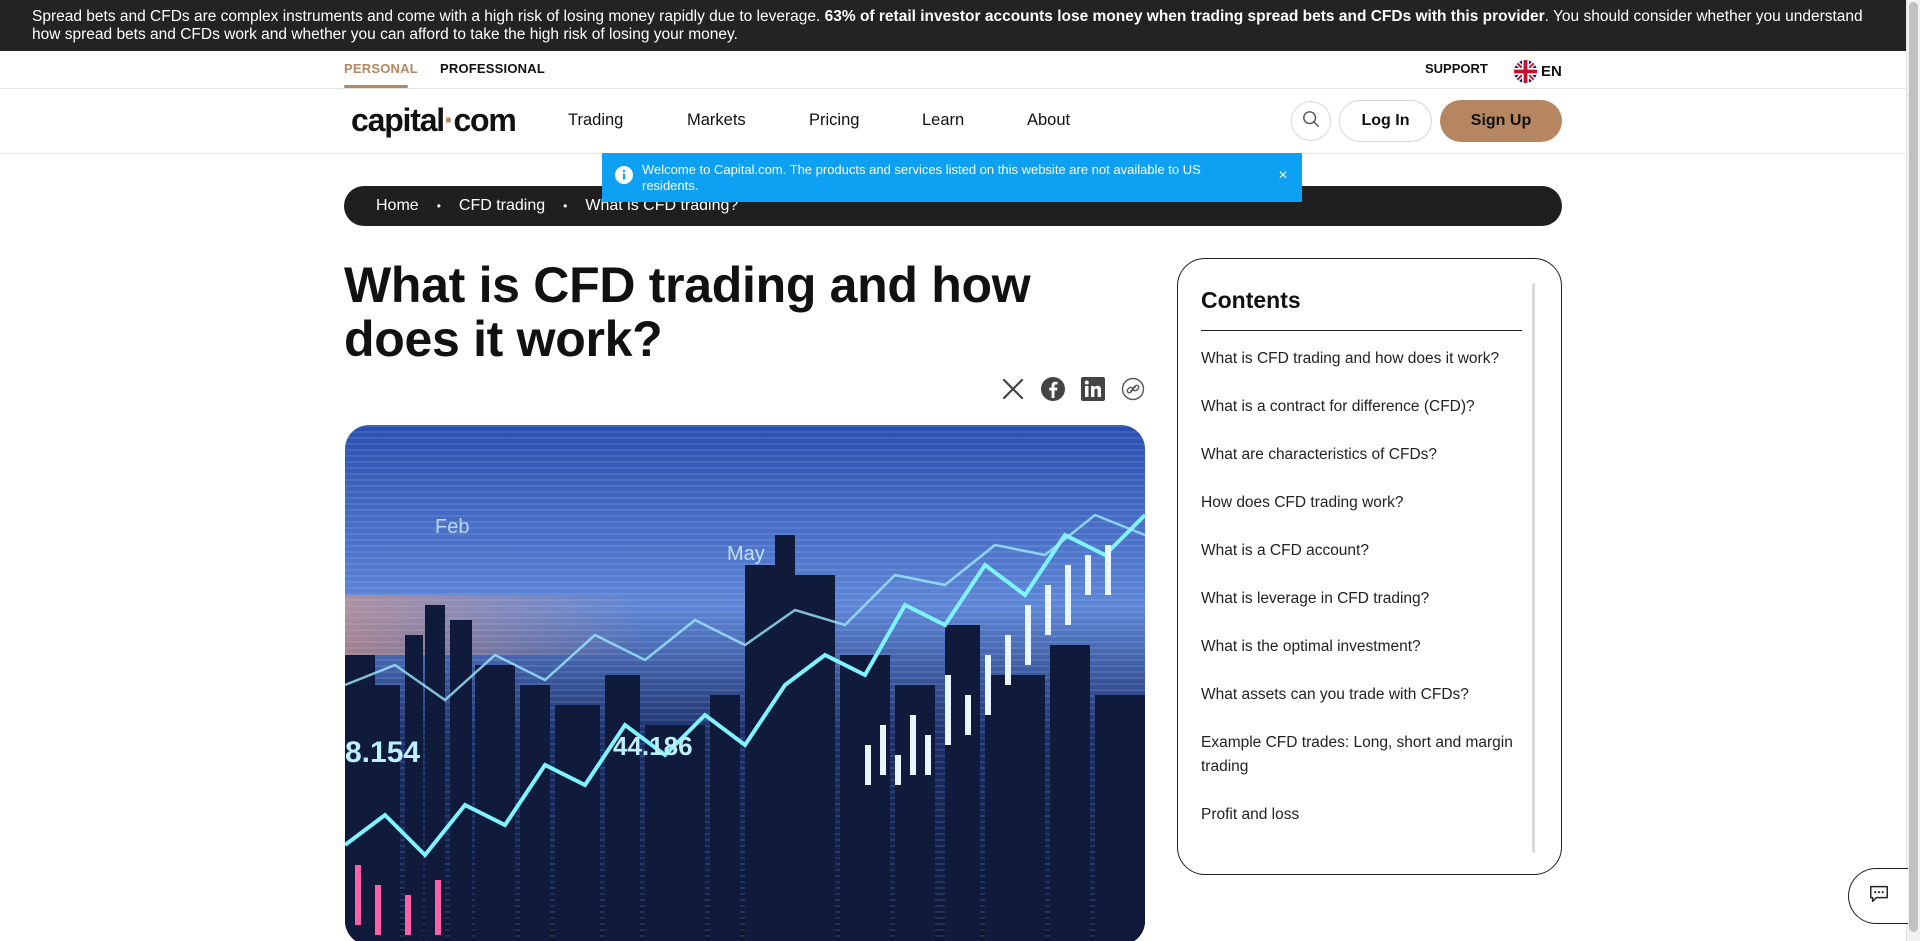 Image resolution: width=1920 pixels, height=941 pixels. What do you see at coordinates (492, 68) in the screenshot?
I see `tab-professional: PROFESSIONAL` at bounding box center [492, 68].